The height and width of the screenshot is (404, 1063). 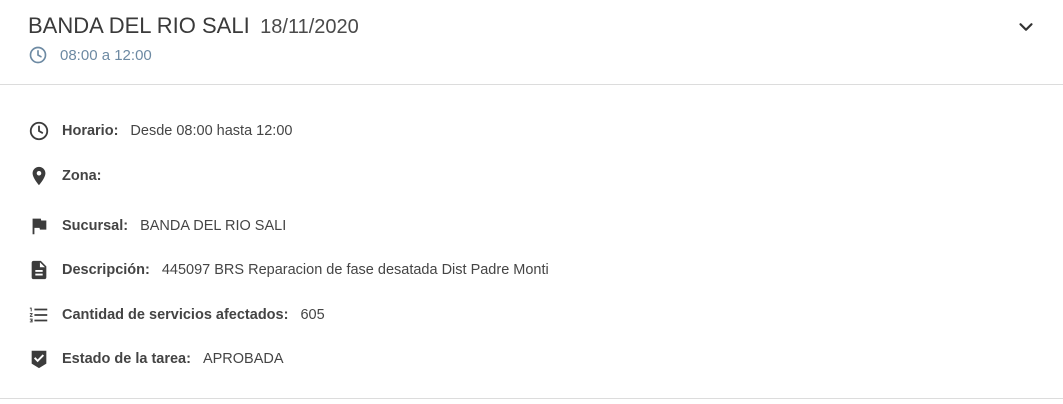 I want to click on bottom-divider, so click(x=531, y=398).